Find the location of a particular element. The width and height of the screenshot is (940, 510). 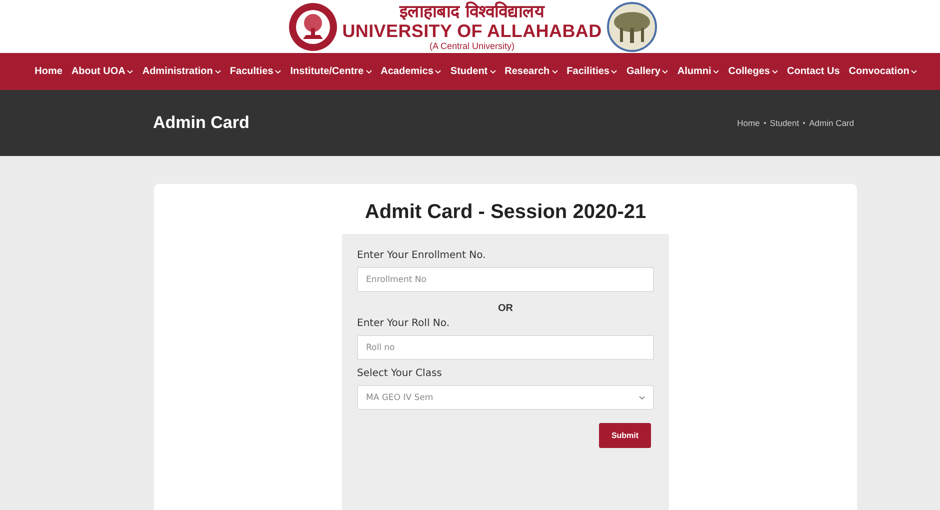

enrollment-input: Enrollment No is located at coordinates (505, 279).